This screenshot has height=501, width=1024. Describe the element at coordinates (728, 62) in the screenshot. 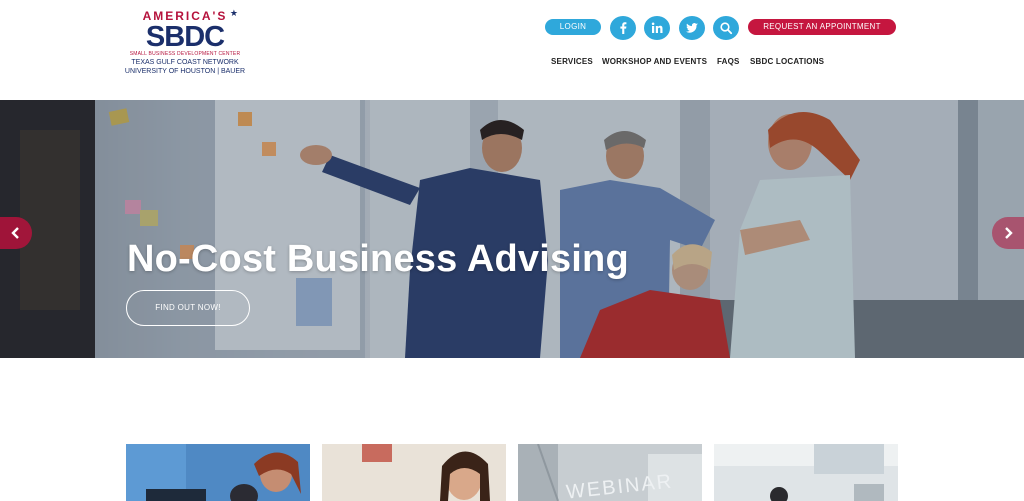

I see `nav-item-faqs: FAQS` at that location.